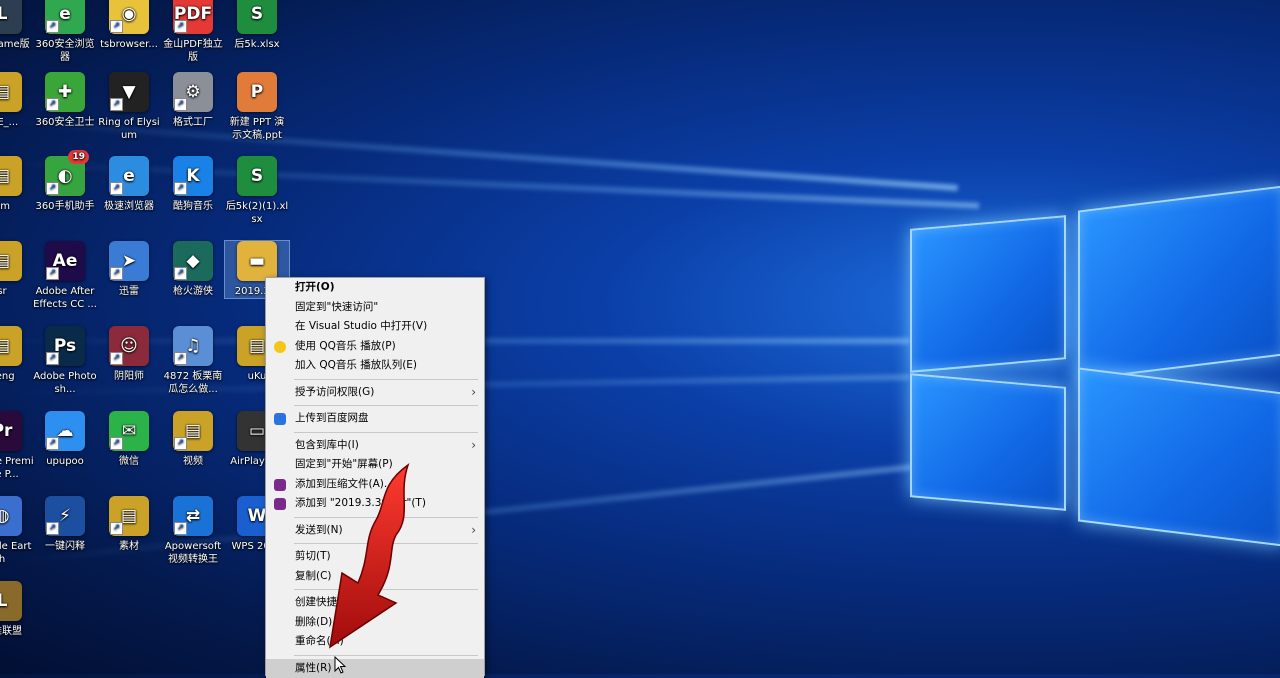 The image size is (1280, 678). I want to click on desktop-icon: ◐19↗360手机助手, so click(65, 184).